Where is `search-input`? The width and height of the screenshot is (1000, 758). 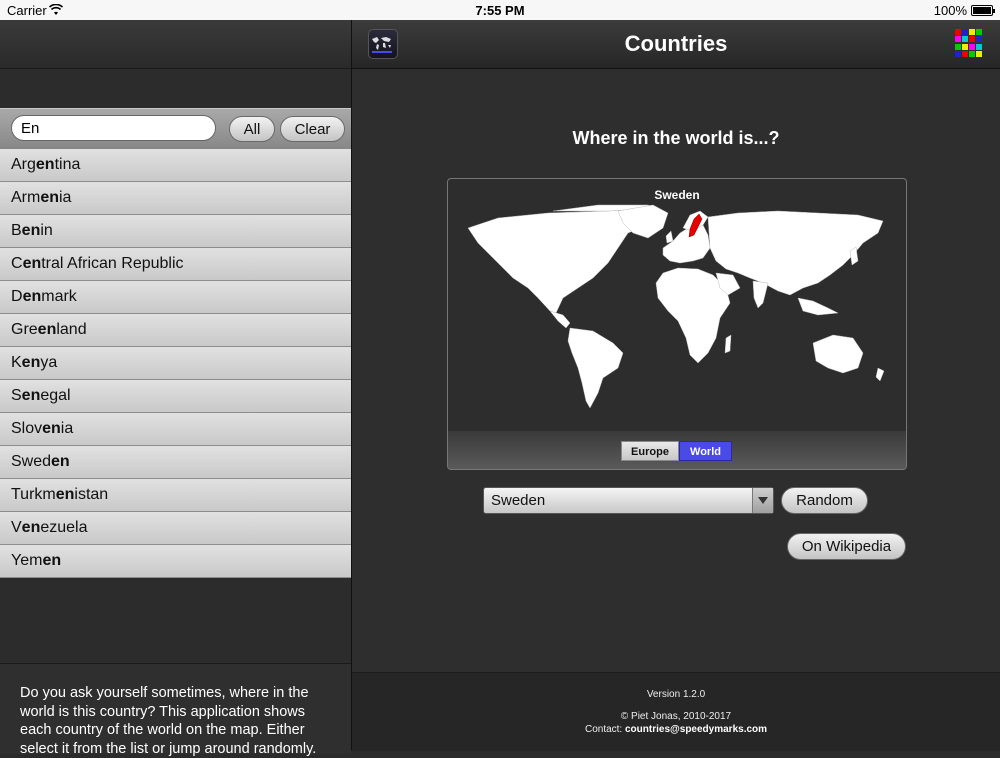
search-input is located at coordinates (113, 128).